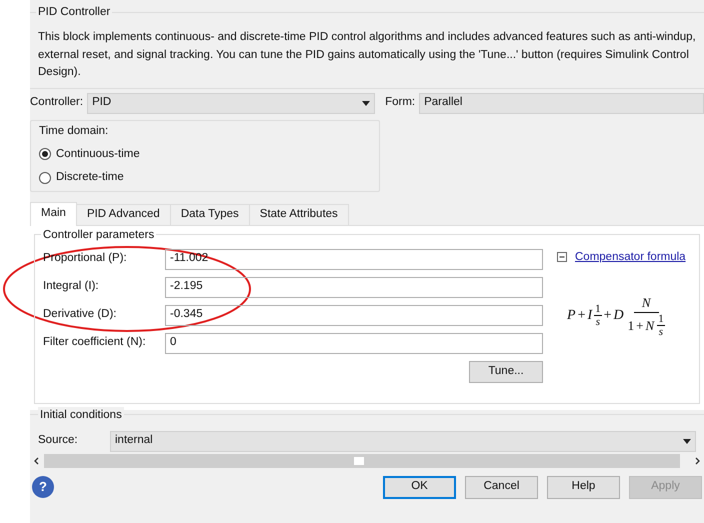 This screenshot has width=704, height=523. What do you see at coordinates (501, 487) in the screenshot?
I see `dialog-button: Cancel` at bounding box center [501, 487].